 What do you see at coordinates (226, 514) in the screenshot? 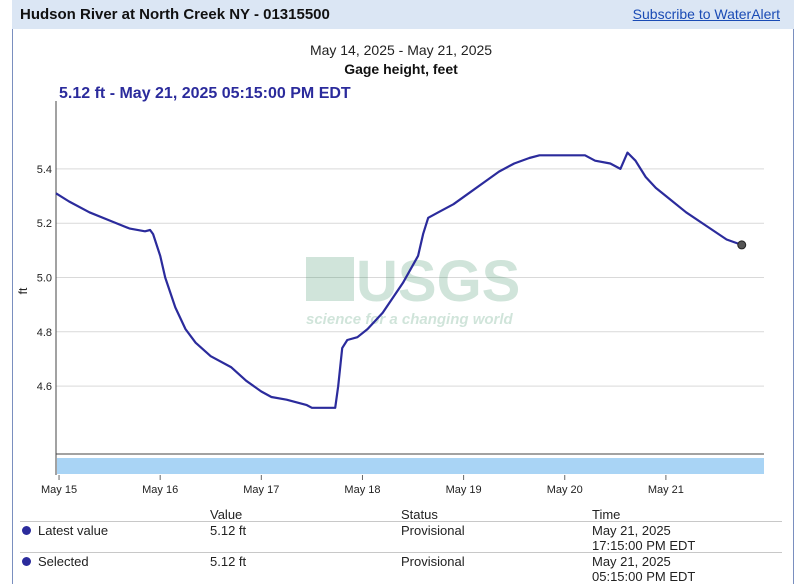
I see `header-value: Value` at bounding box center [226, 514].